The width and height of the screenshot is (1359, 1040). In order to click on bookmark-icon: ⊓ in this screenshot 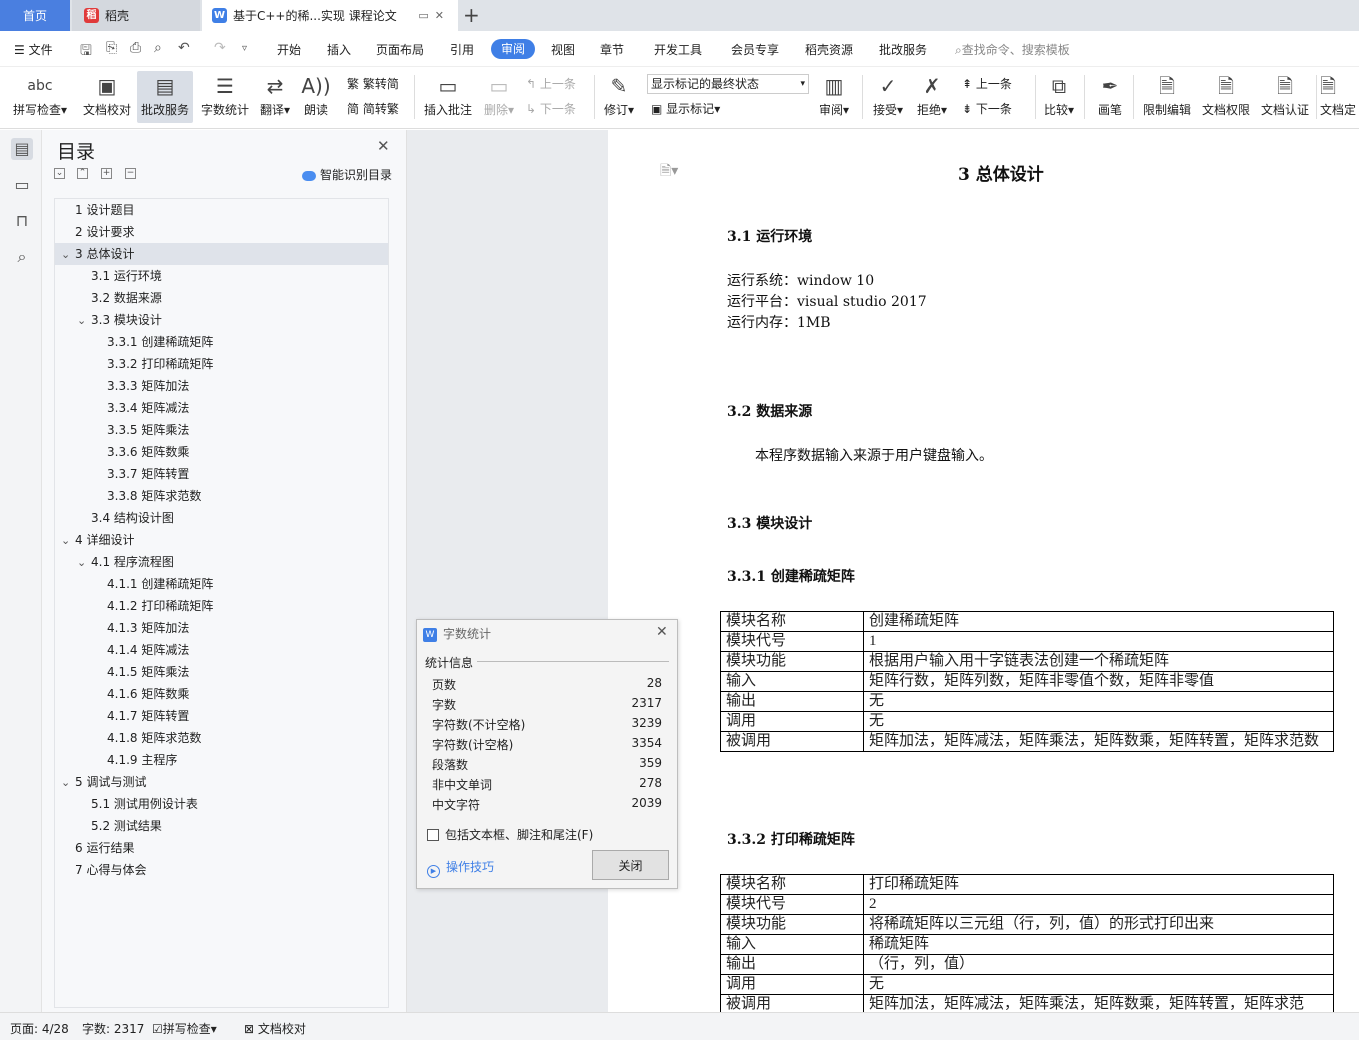, I will do `click(22, 221)`.